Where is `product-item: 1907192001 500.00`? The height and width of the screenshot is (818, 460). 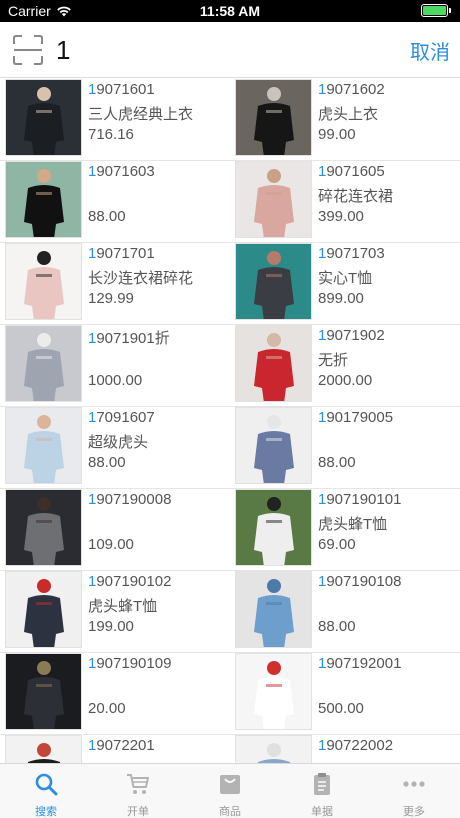 product-item: 1907192001 500.00 is located at coordinates (345, 694).